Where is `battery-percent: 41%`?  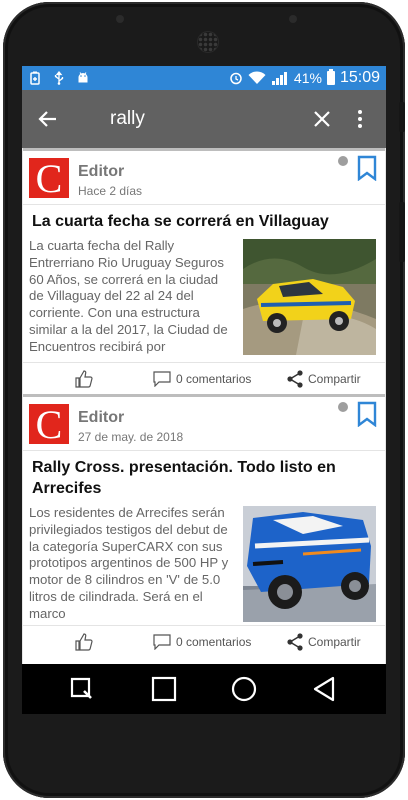
battery-percent: 41% is located at coordinates (307, 78).